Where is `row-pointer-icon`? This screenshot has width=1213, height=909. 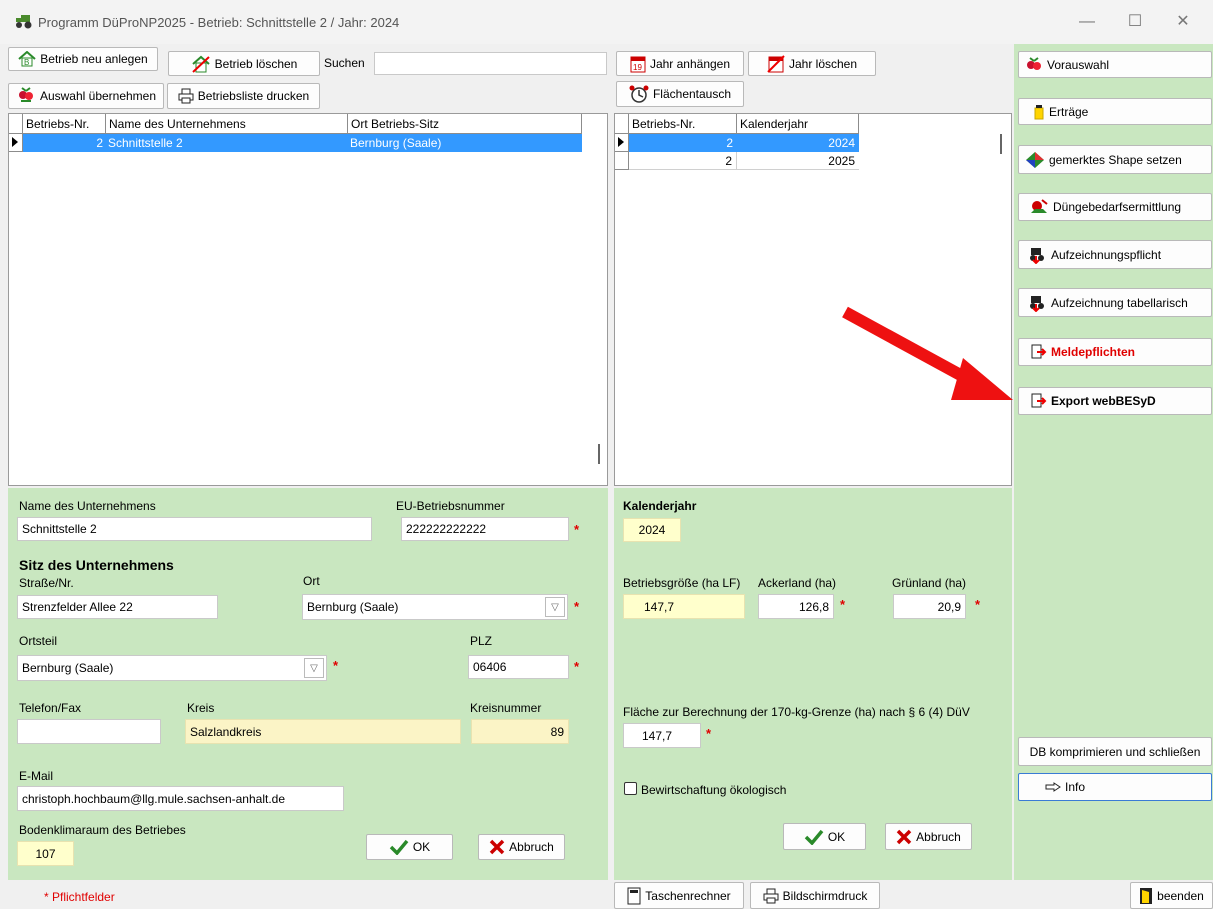 row-pointer-icon is located at coordinates (621, 142).